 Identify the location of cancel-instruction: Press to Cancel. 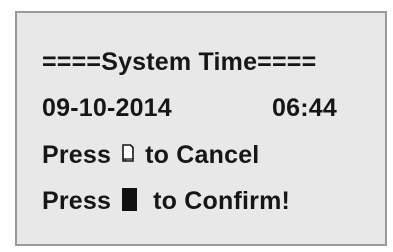
(150, 155).